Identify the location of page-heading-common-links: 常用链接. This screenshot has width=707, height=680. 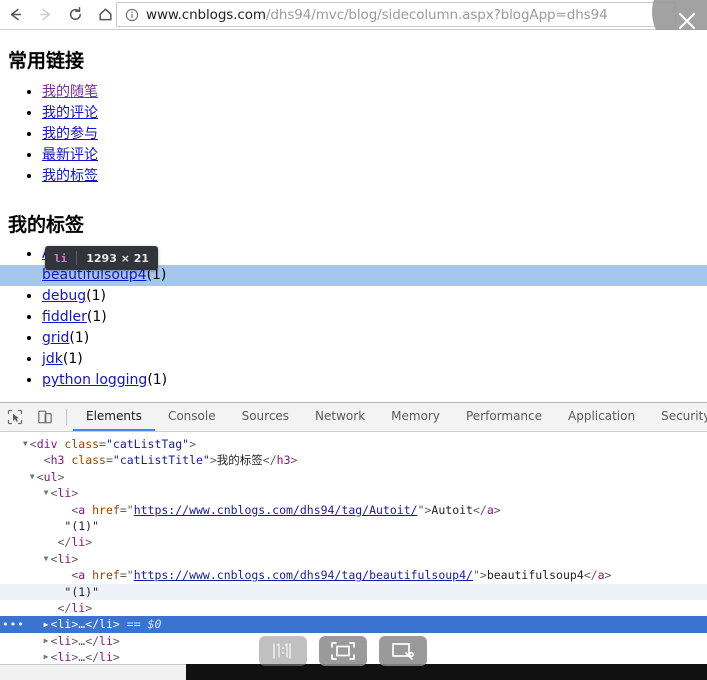
(46, 61).